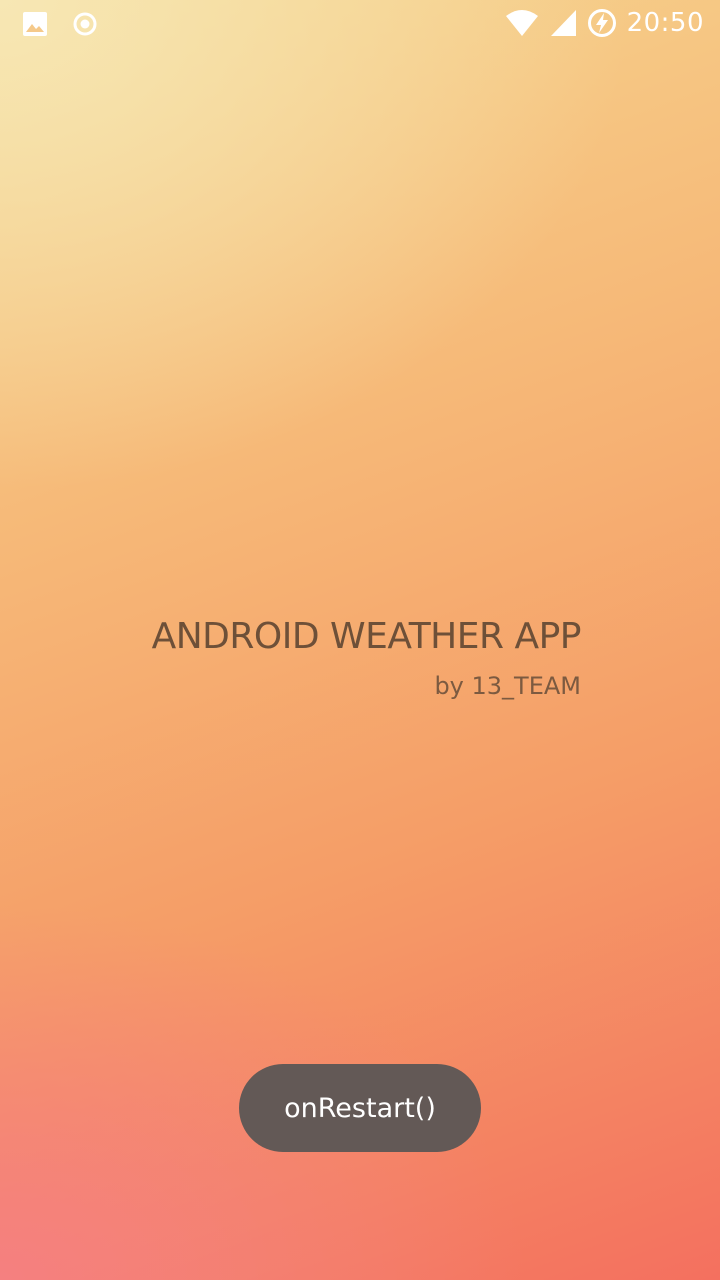 The width and height of the screenshot is (720, 1280). What do you see at coordinates (563, 23) in the screenshot?
I see `signal-icon` at bounding box center [563, 23].